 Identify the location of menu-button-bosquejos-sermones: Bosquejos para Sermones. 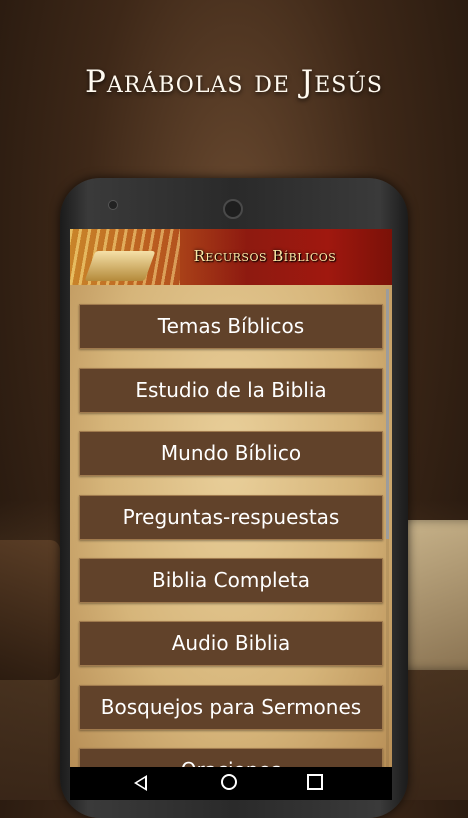
(231, 707).